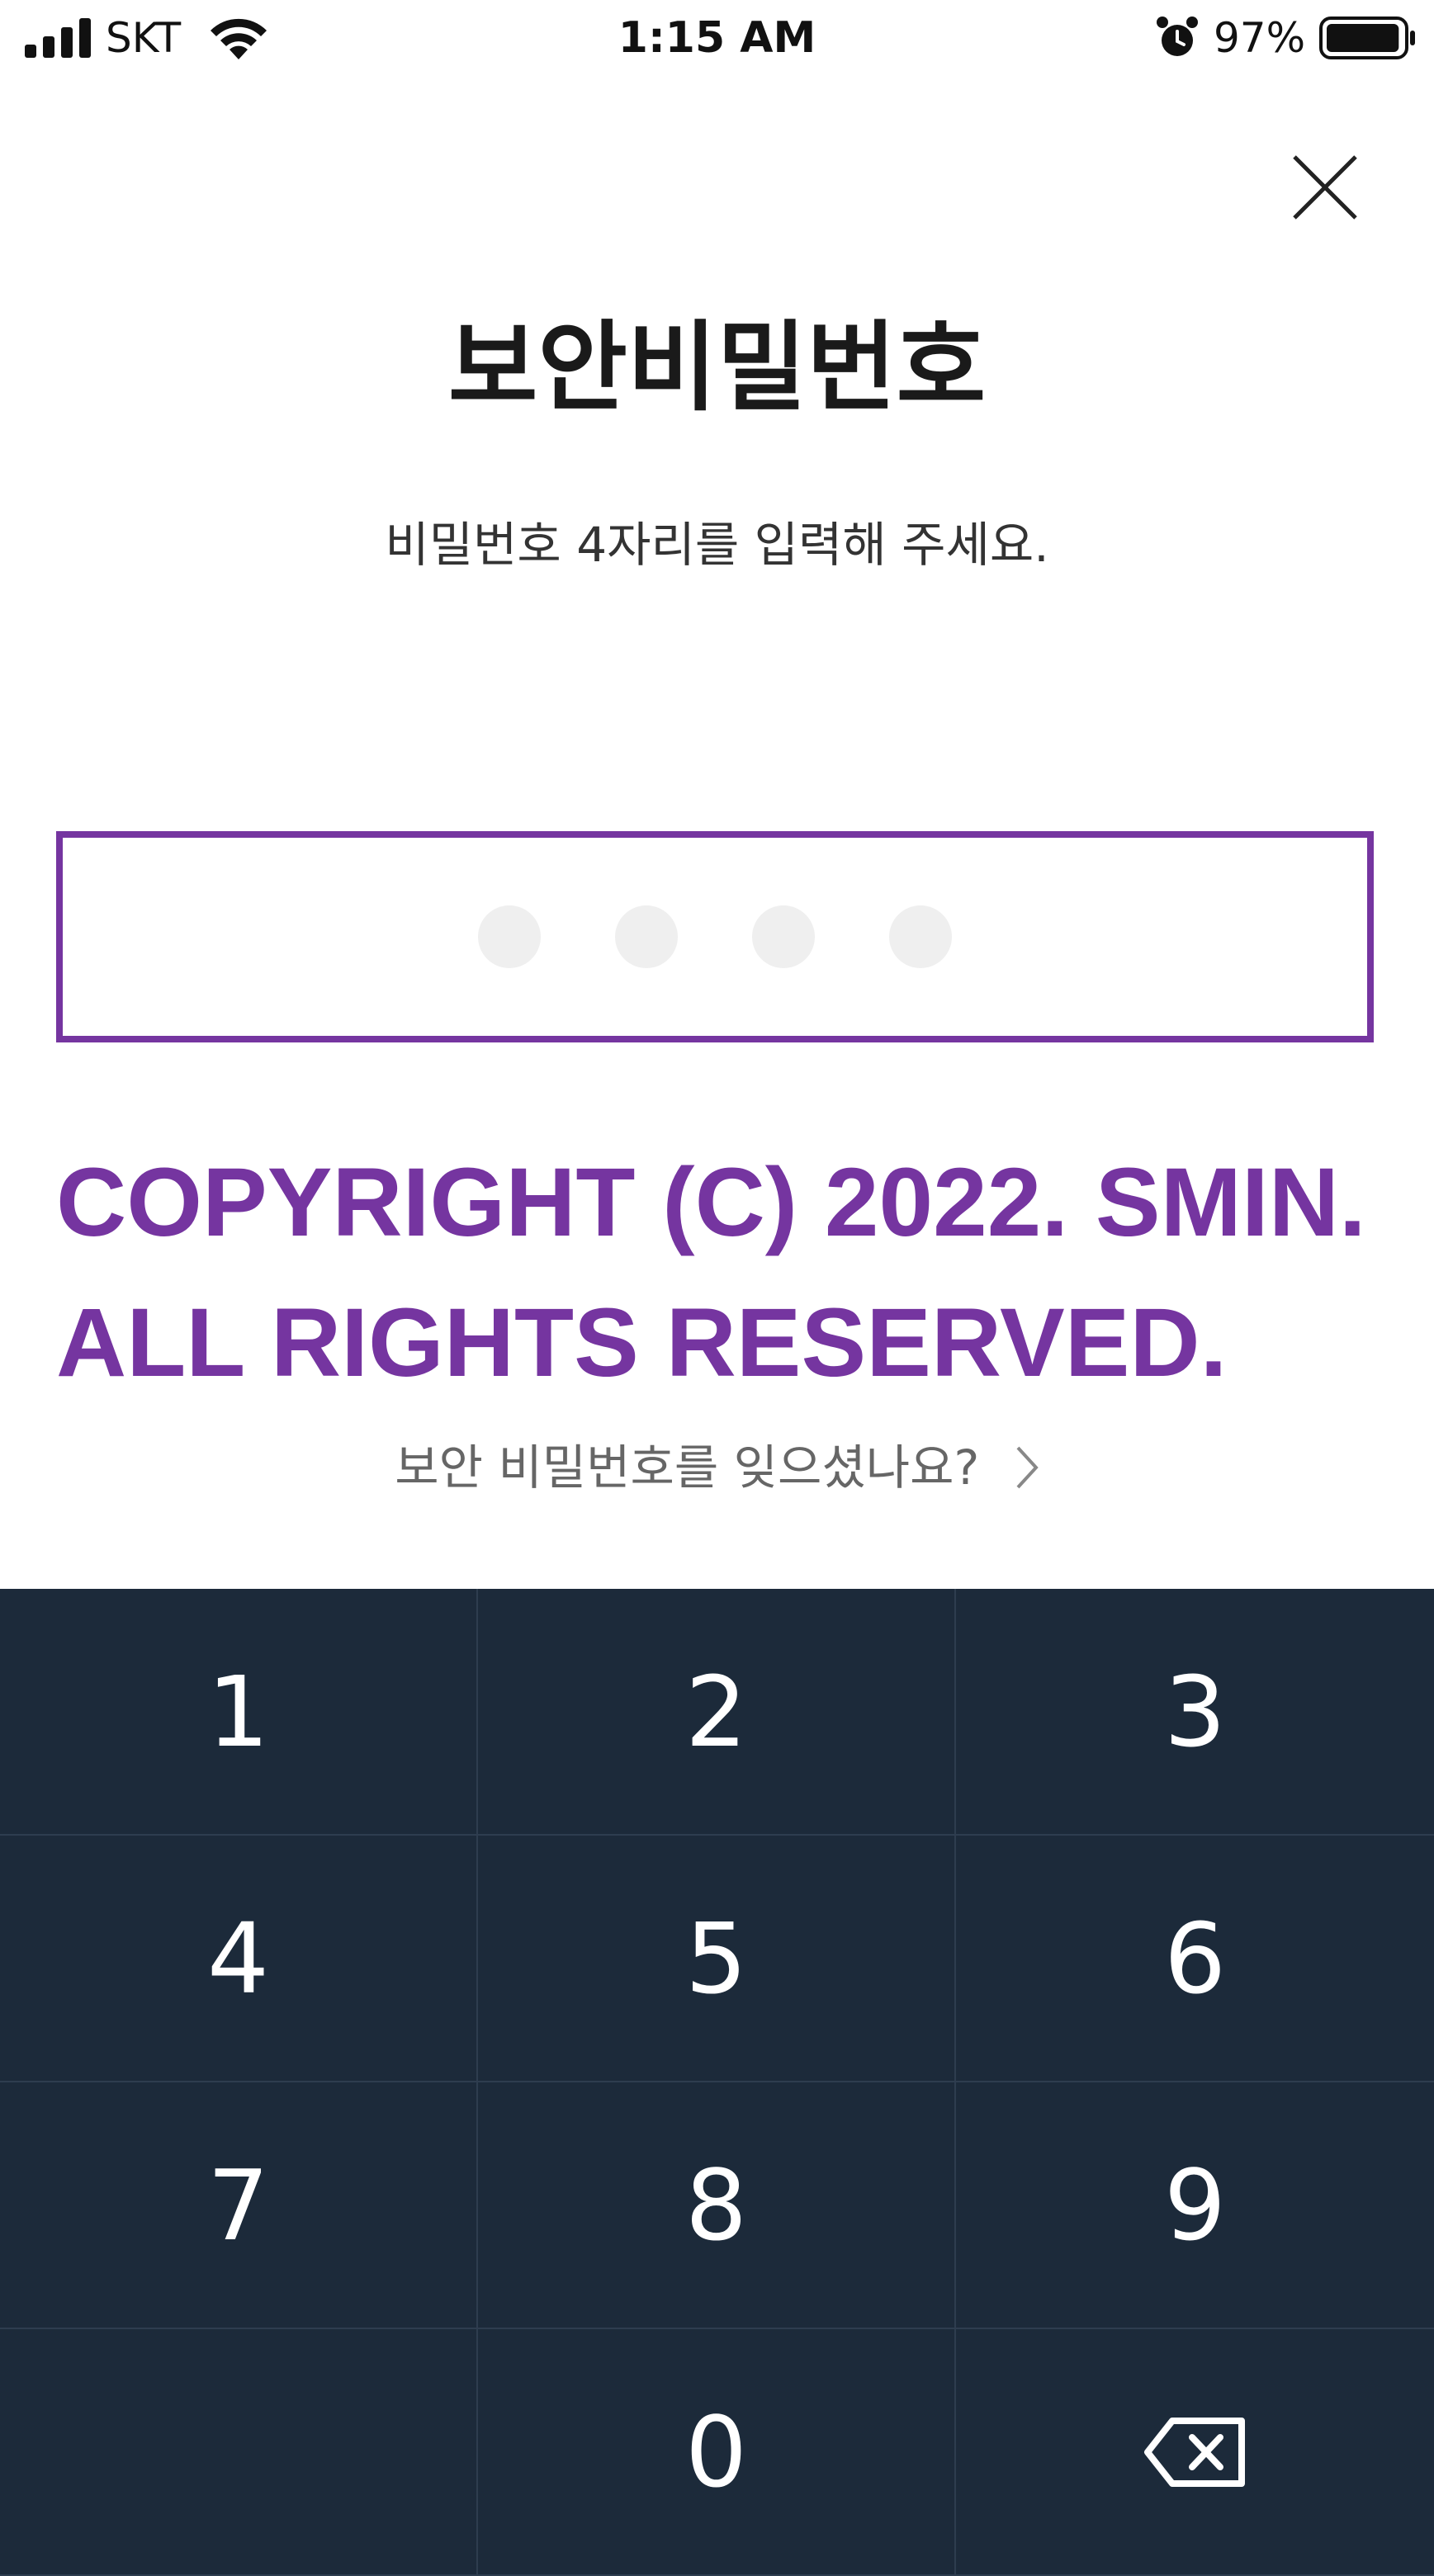 The image size is (1434, 2576). Describe the element at coordinates (1367, 38) in the screenshot. I see `battery-icon` at that location.